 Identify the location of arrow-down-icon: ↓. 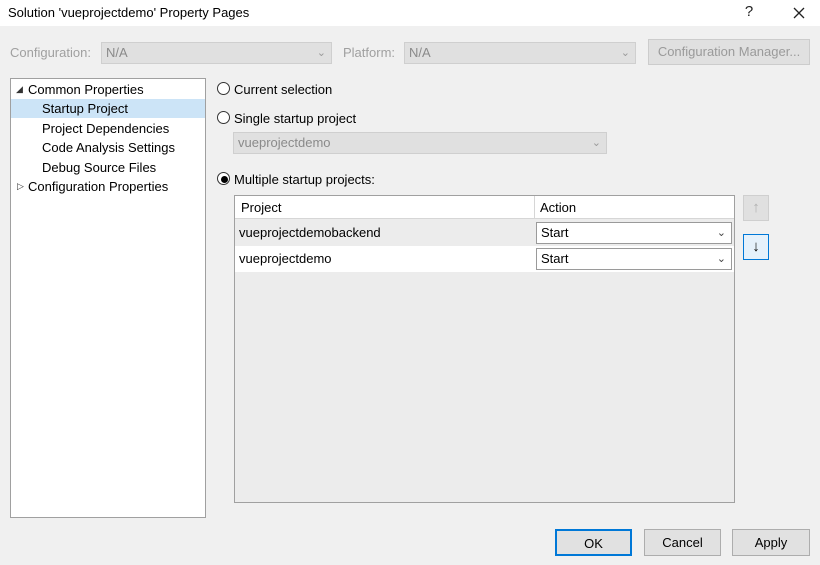
(756, 246).